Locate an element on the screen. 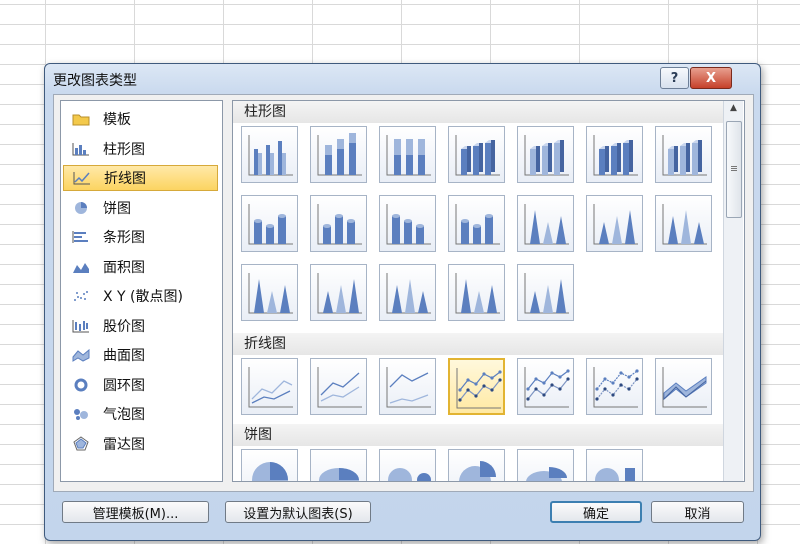  category-item-bar-chart: 条形图 is located at coordinates (140, 237).